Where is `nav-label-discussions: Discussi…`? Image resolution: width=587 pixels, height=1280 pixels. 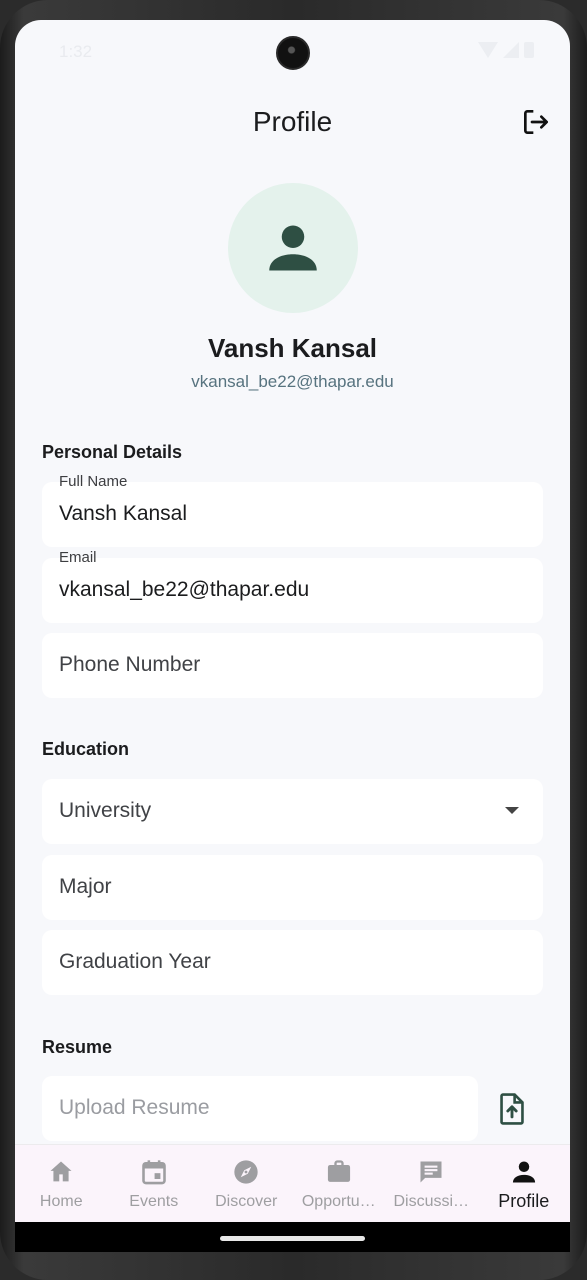 nav-label-discussions: Discussi… is located at coordinates (431, 1201).